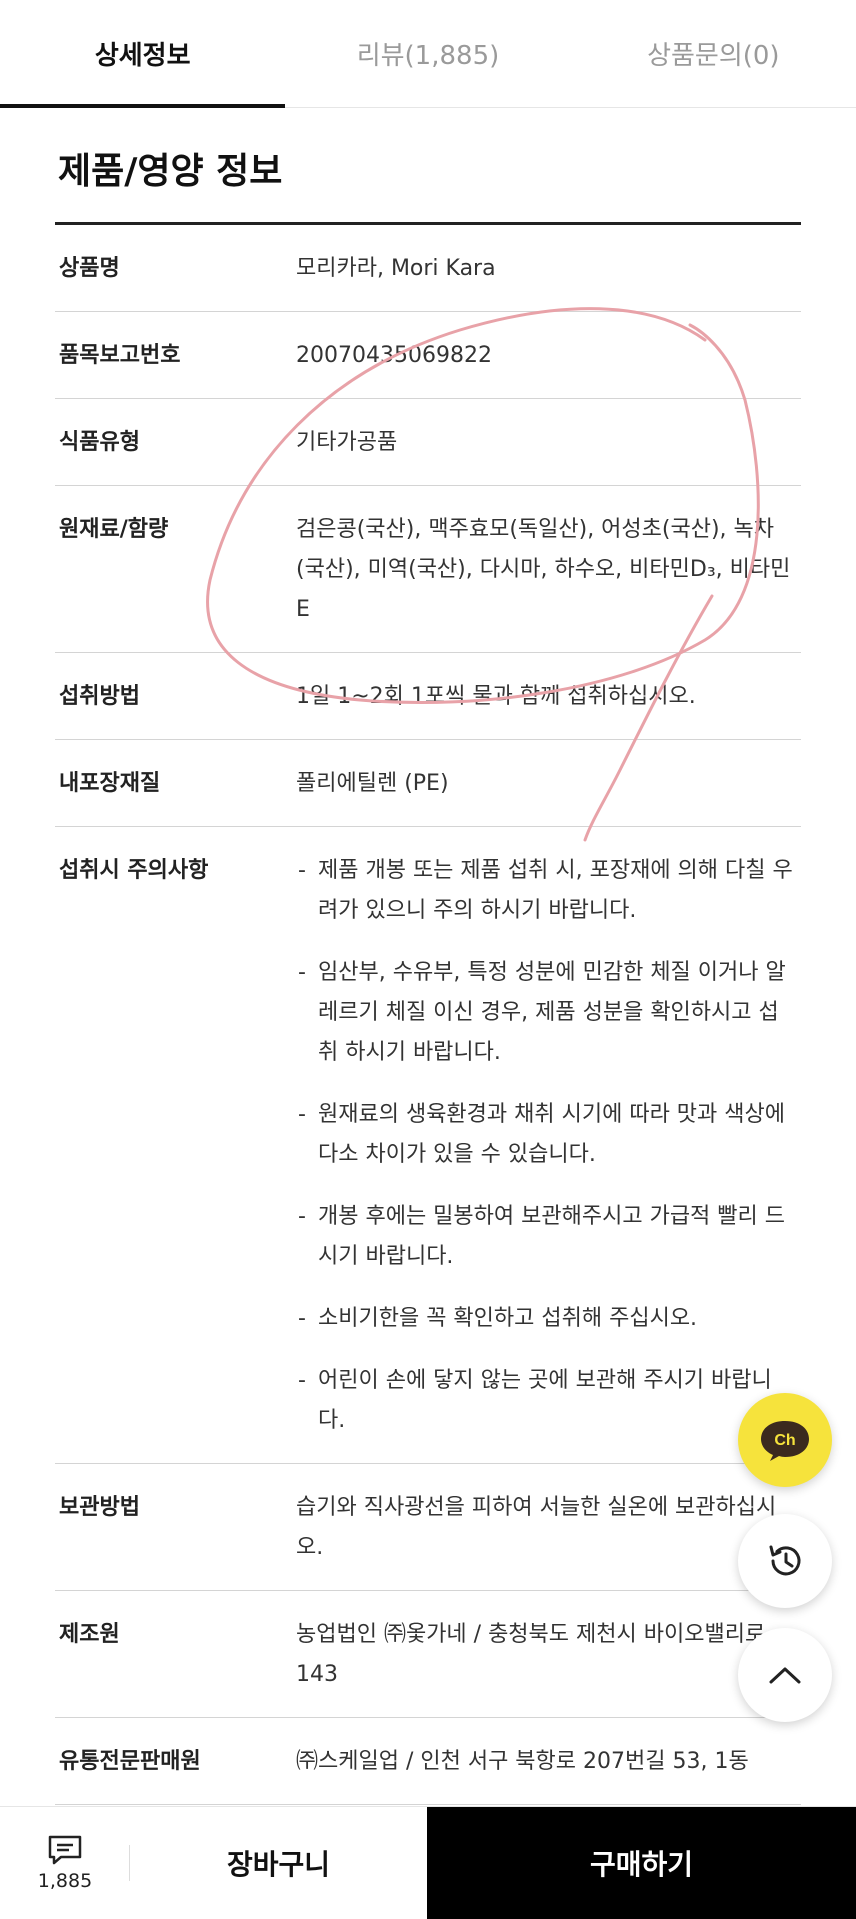  I want to click on chat-button: Ch, so click(785, 1440).